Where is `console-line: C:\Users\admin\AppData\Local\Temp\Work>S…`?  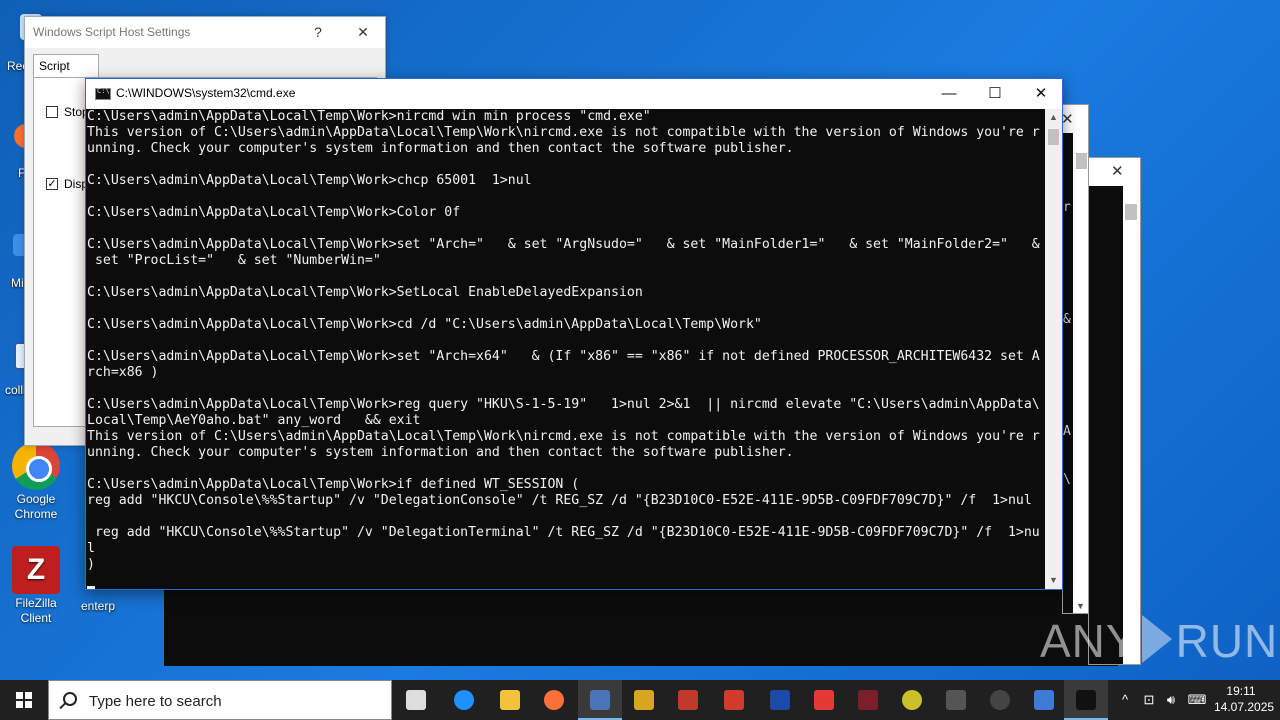 console-line: C:\Users\admin\AppData\Local\Temp\Work>S… is located at coordinates (365, 292).